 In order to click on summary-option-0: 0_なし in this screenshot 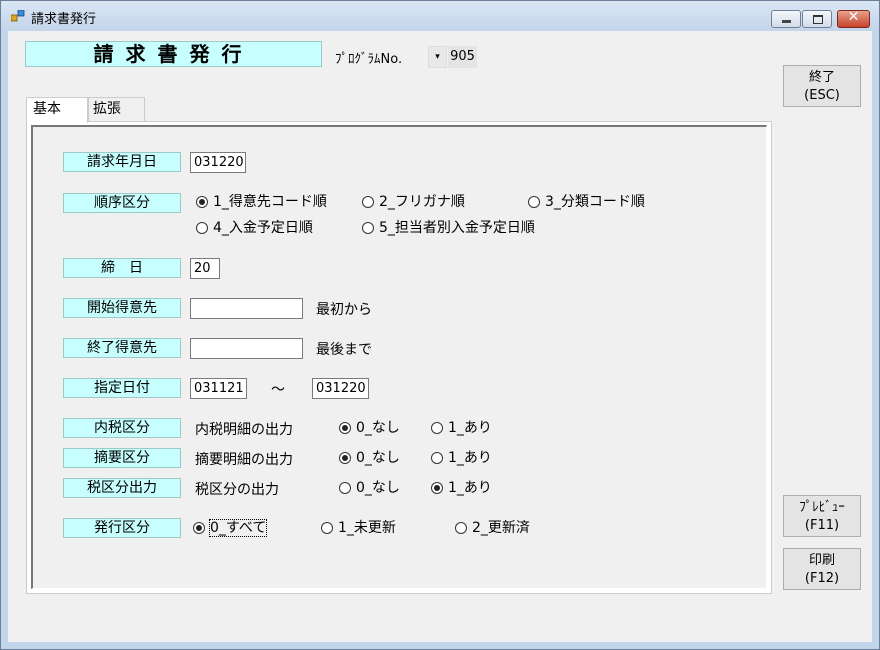, I will do `click(369, 458)`.